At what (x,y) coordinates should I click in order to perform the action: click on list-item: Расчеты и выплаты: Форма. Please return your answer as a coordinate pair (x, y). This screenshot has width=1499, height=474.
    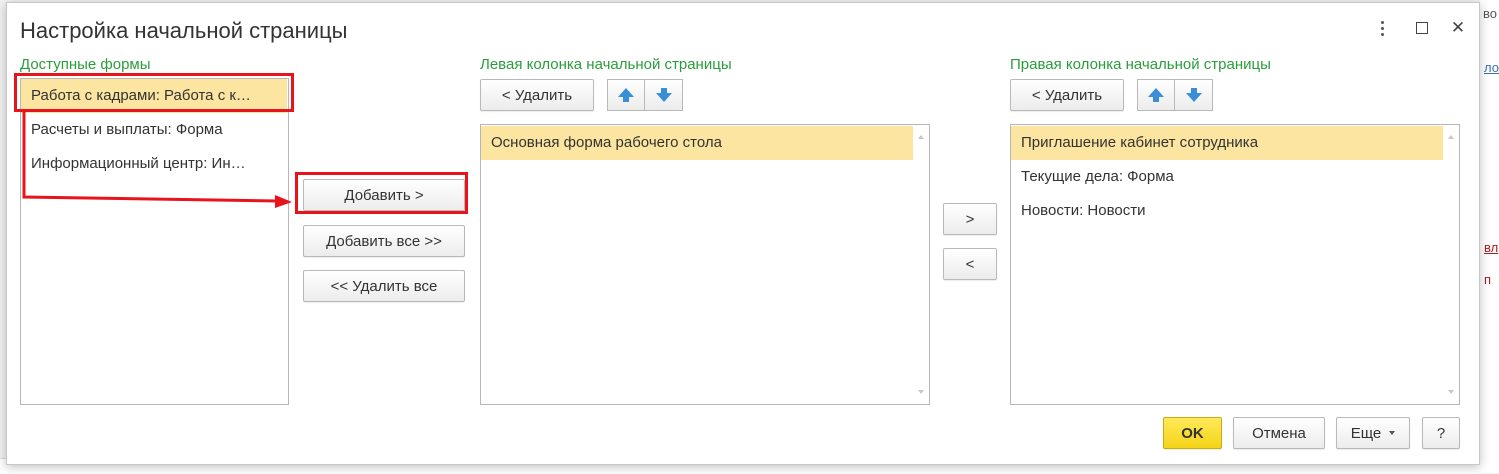
    Looking at the image, I should click on (154, 130).